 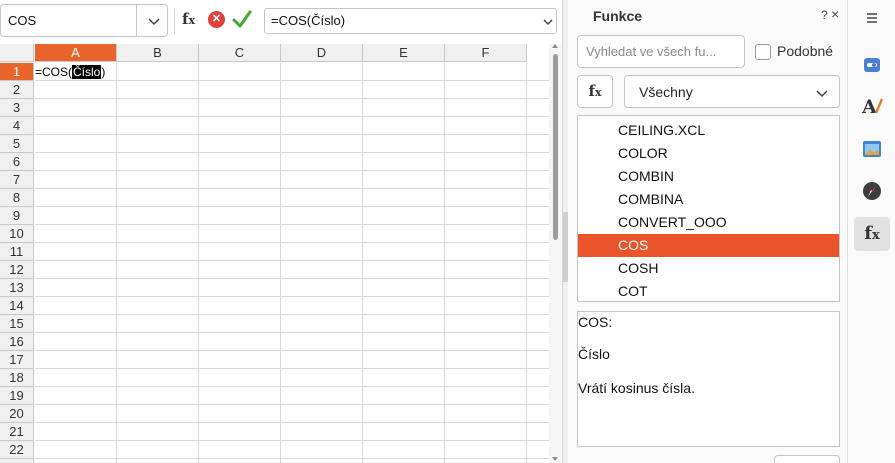 What do you see at coordinates (708, 130) in the screenshot?
I see `function-item: CEILING.XCL` at bounding box center [708, 130].